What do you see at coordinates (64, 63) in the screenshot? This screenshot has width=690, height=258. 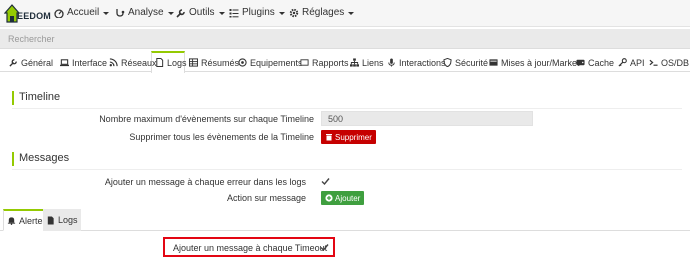 I see `laptop-icon` at bounding box center [64, 63].